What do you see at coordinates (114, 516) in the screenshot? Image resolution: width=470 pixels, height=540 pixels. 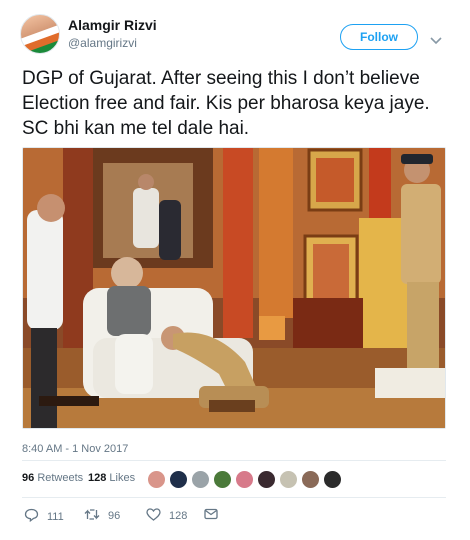 I see `retweet-count: 96` at bounding box center [114, 516].